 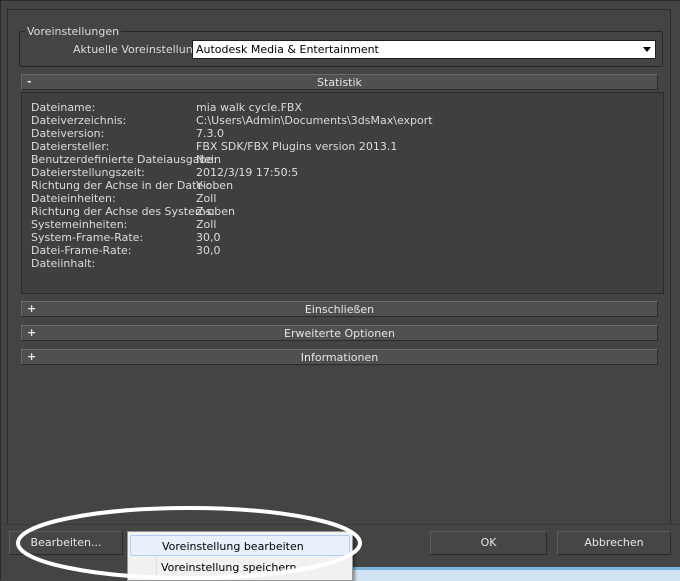 What do you see at coordinates (340, 524) in the screenshot?
I see `bottom-separator` at bounding box center [340, 524].